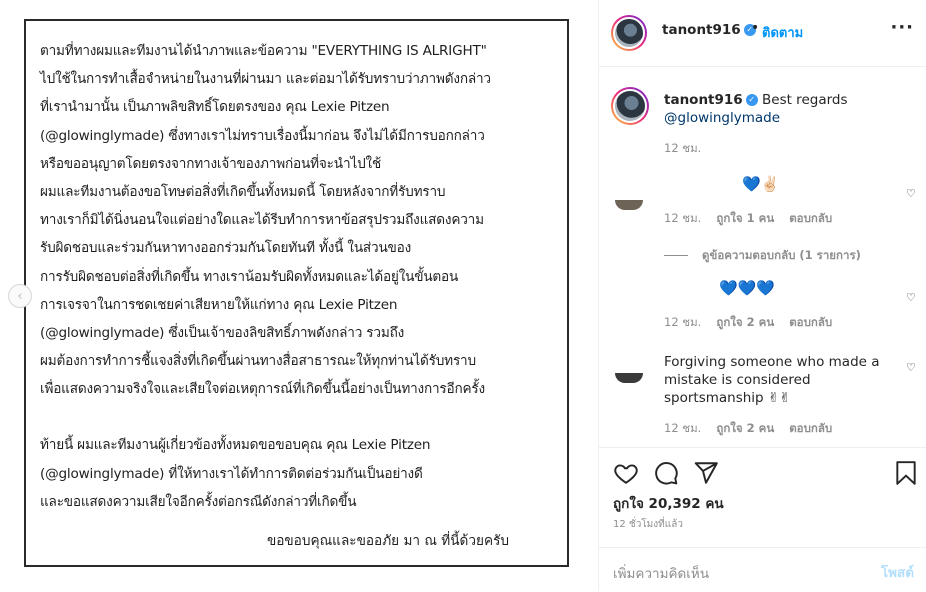 This screenshot has width=926, height=592. What do you see at coordinates (761, 184) in the screenshot?
I see `comment-text: 💙✌🏻` at bounding box center [761, 184].